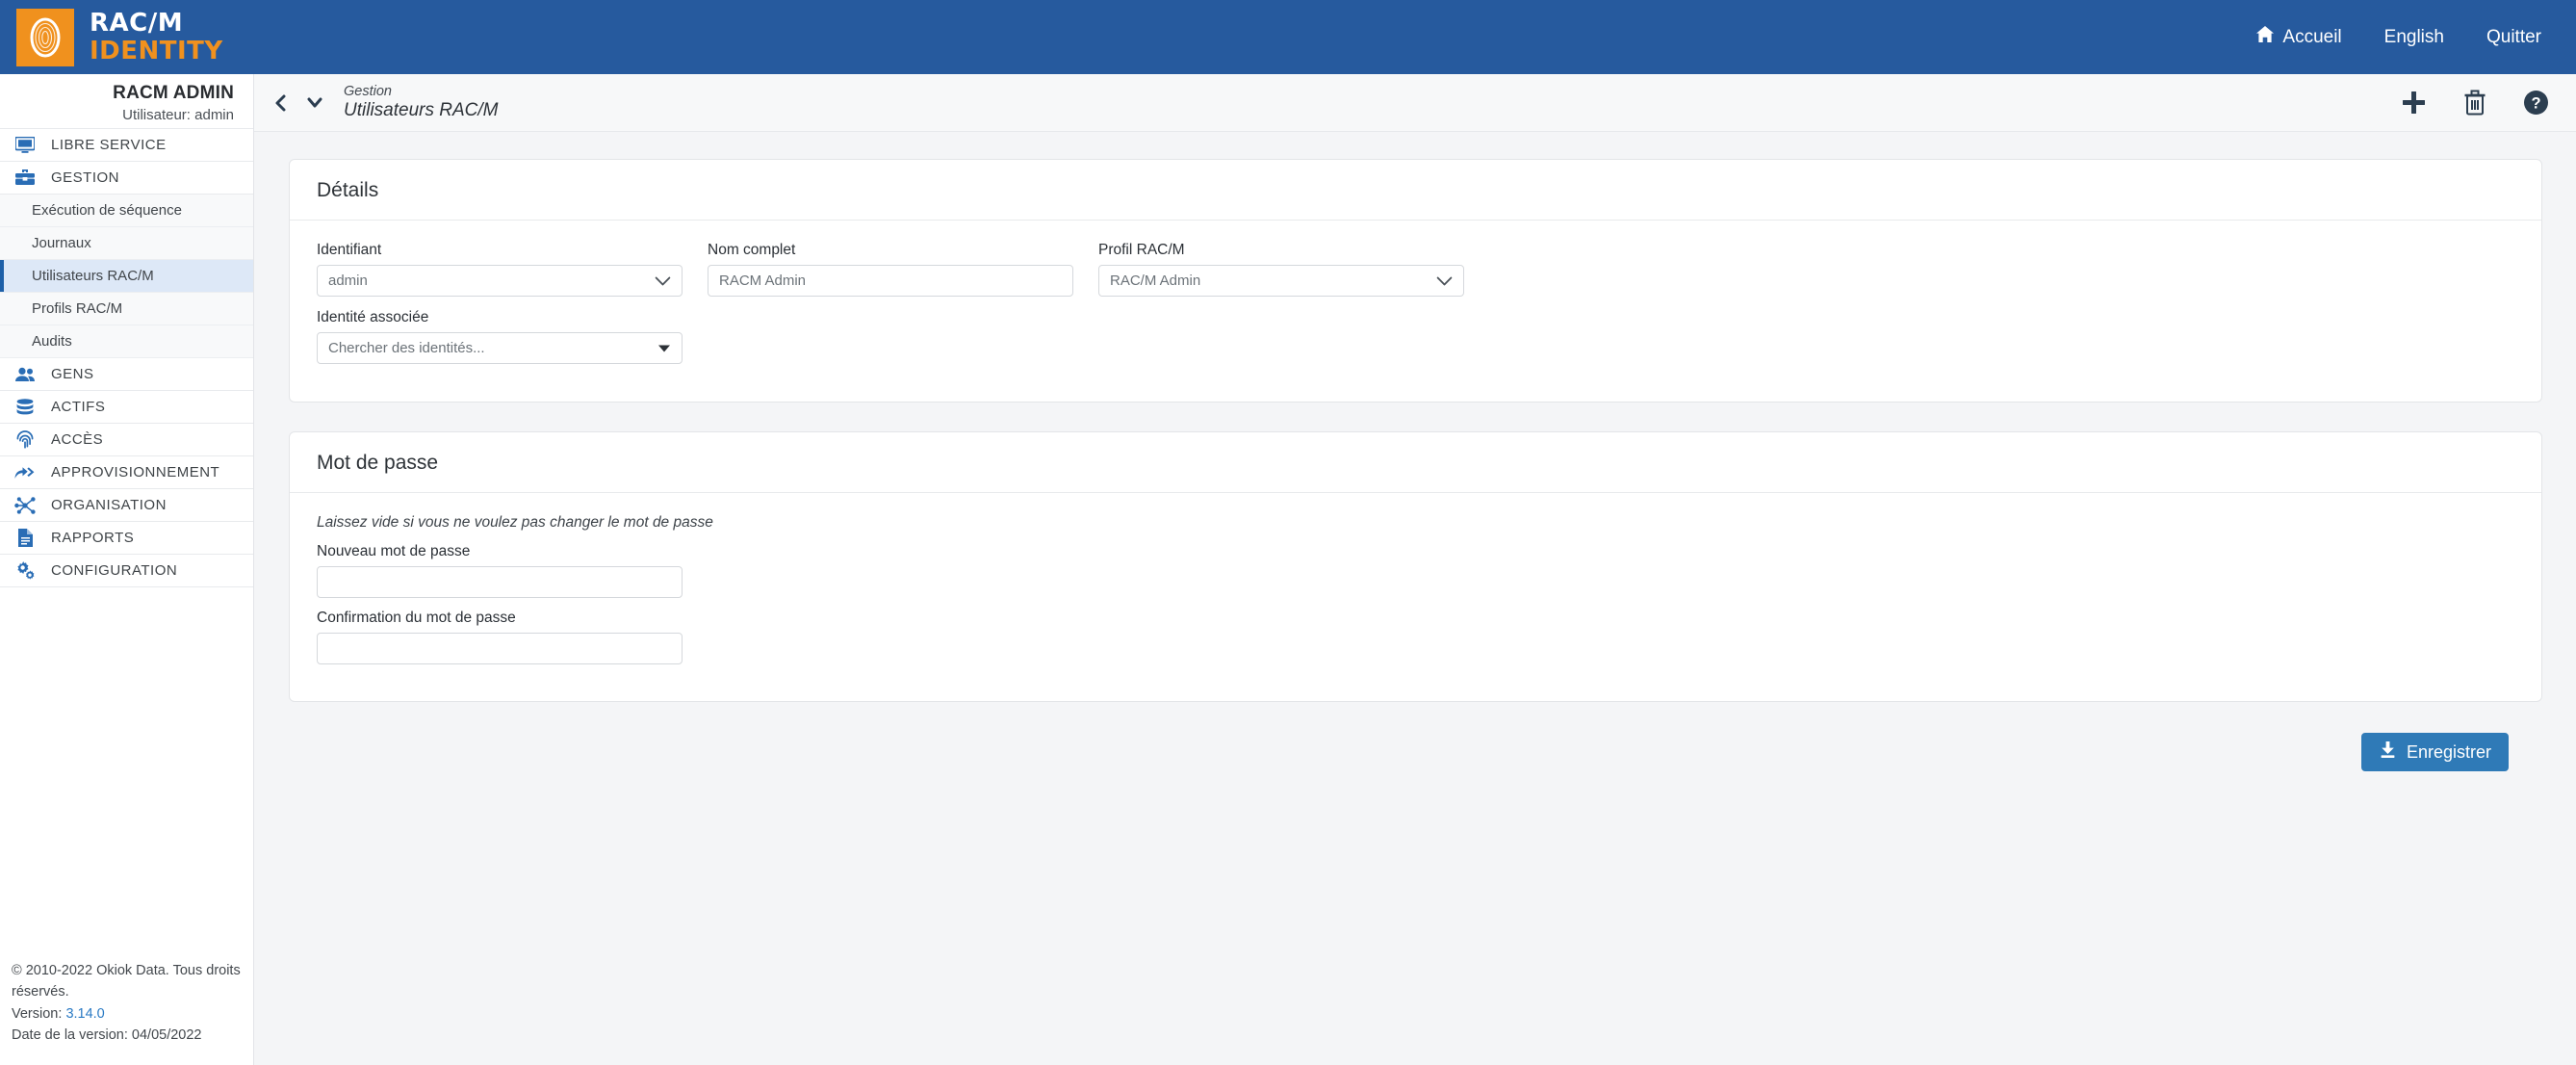  I want to click on sidebar-item-acces: ACCÈS, so click(126, 440).